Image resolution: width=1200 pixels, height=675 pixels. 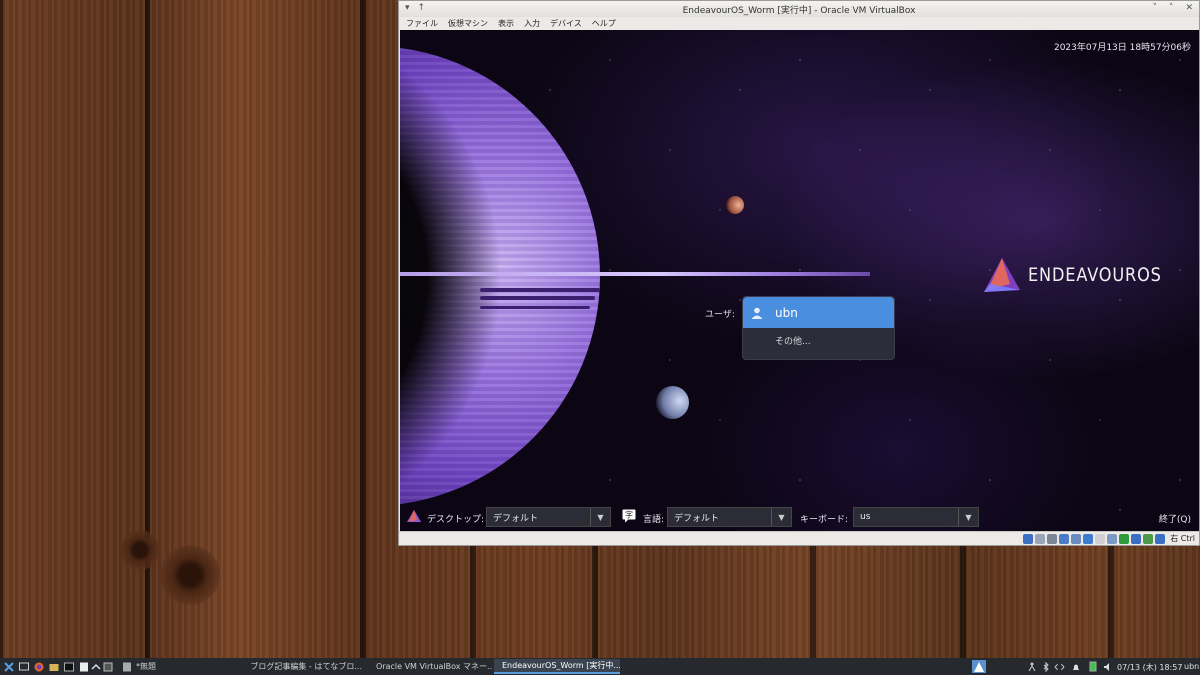 What do you see at coordinates (672, 402) in the screenshot?
I see `moon` at bounding box center [672, 402].